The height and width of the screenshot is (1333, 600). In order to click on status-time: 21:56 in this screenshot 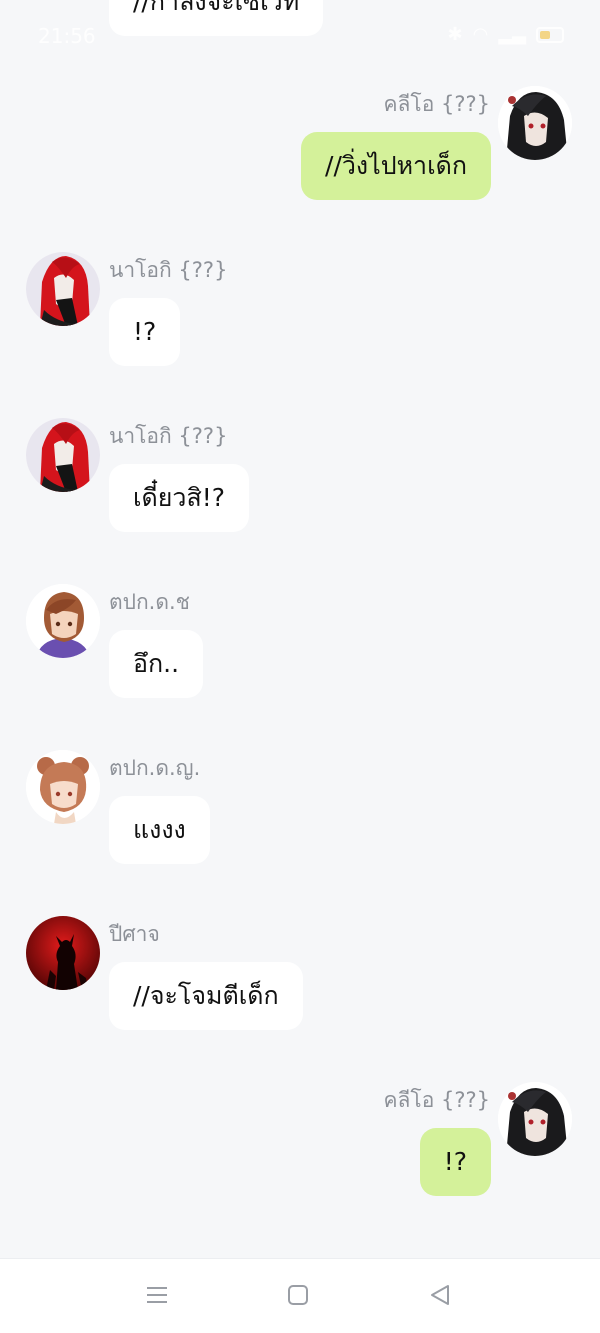, I will do `click(67, 36)`.